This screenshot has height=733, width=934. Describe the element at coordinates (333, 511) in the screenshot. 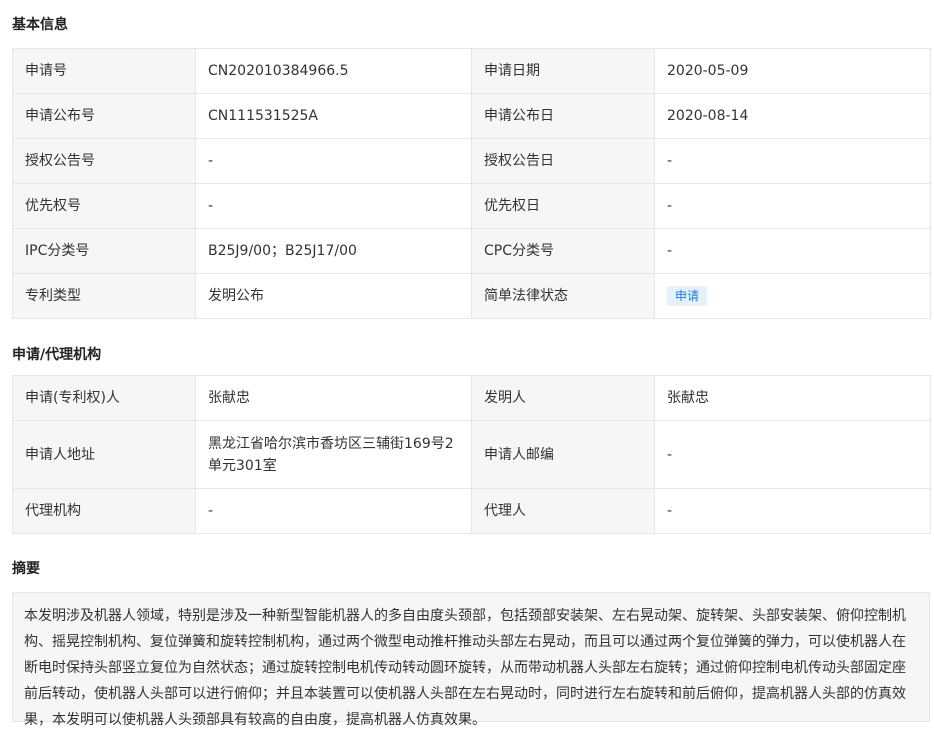

I see `value-agency: -` at that location.